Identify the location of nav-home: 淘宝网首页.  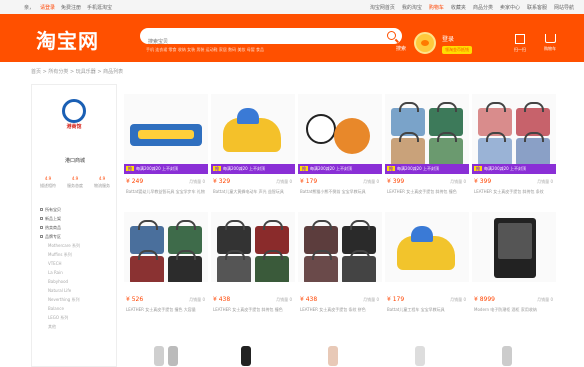
(382, 7).